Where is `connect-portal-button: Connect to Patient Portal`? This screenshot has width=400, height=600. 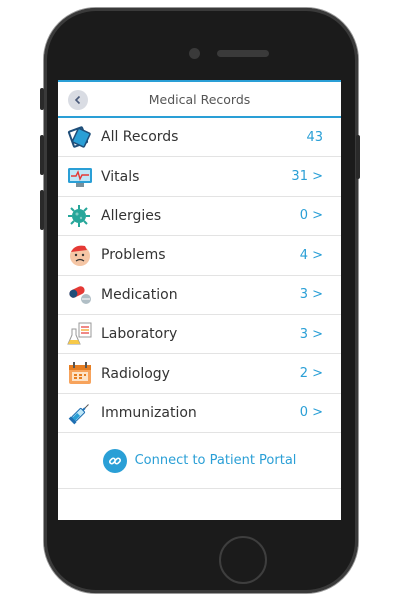 connect-portal-button: Connect to Patient Portal is located at coordinates (199, 461).